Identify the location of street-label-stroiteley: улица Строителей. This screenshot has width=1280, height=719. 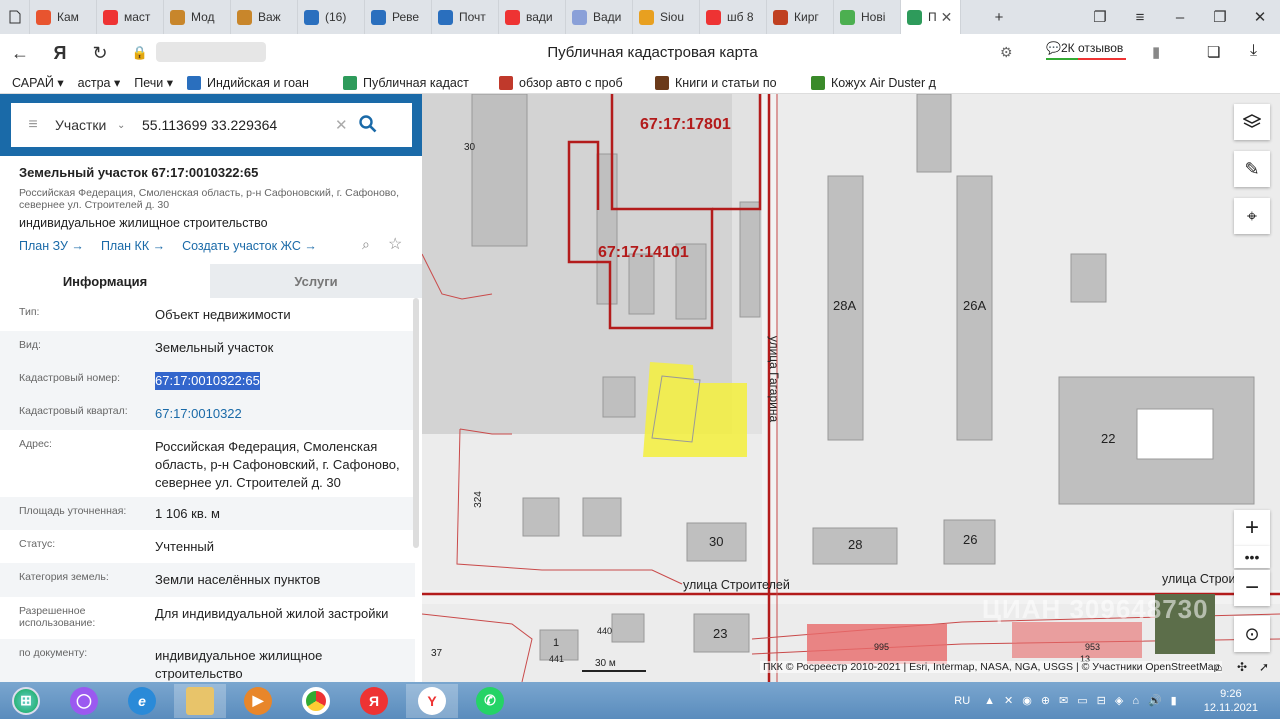
(736, 585).